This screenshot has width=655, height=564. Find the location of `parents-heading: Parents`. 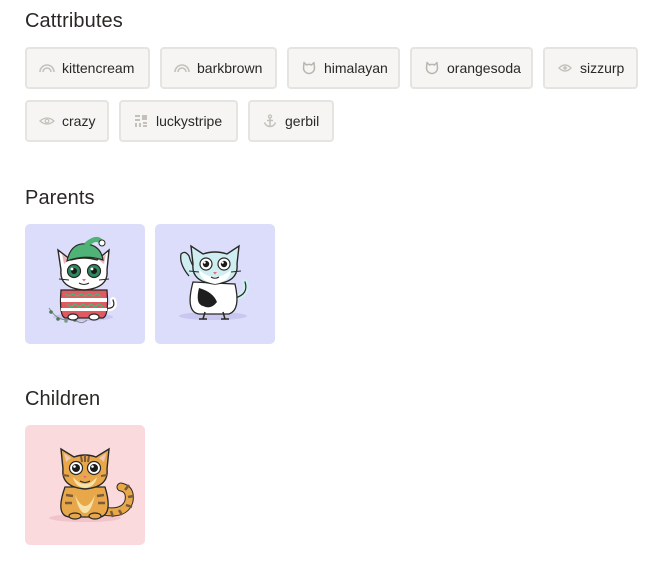

parents-heading: Parents is located at coordinates (60, 198).